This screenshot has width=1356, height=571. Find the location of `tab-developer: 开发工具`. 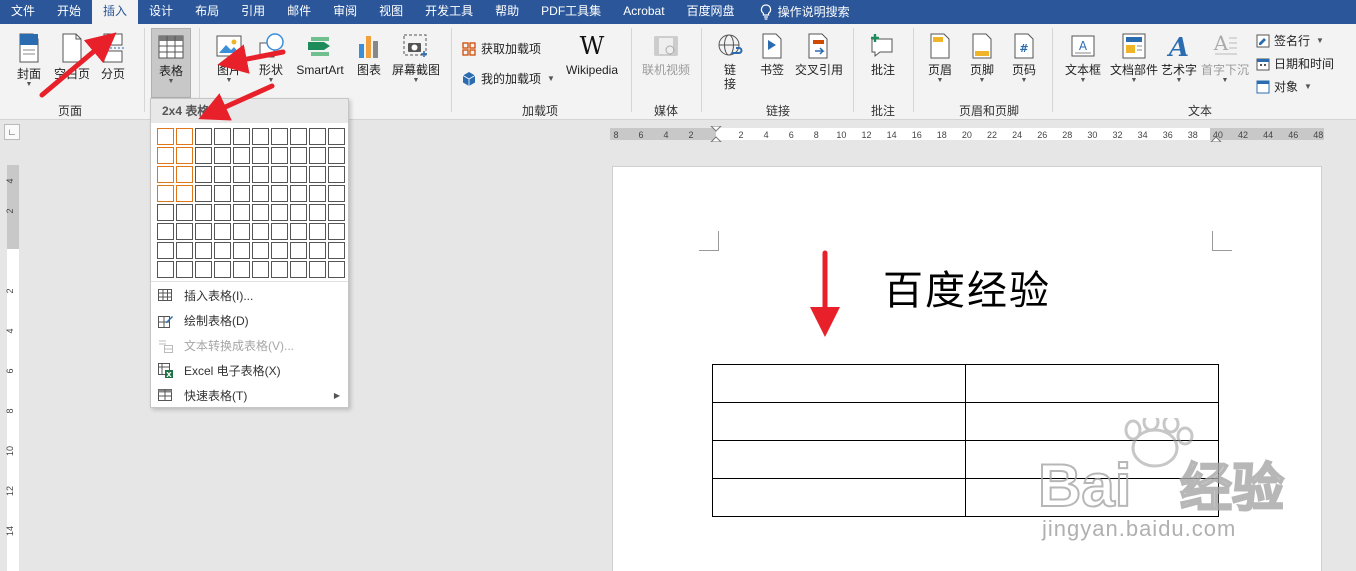

tab-developer: 开发工具 is located at coordinates (449, 12).